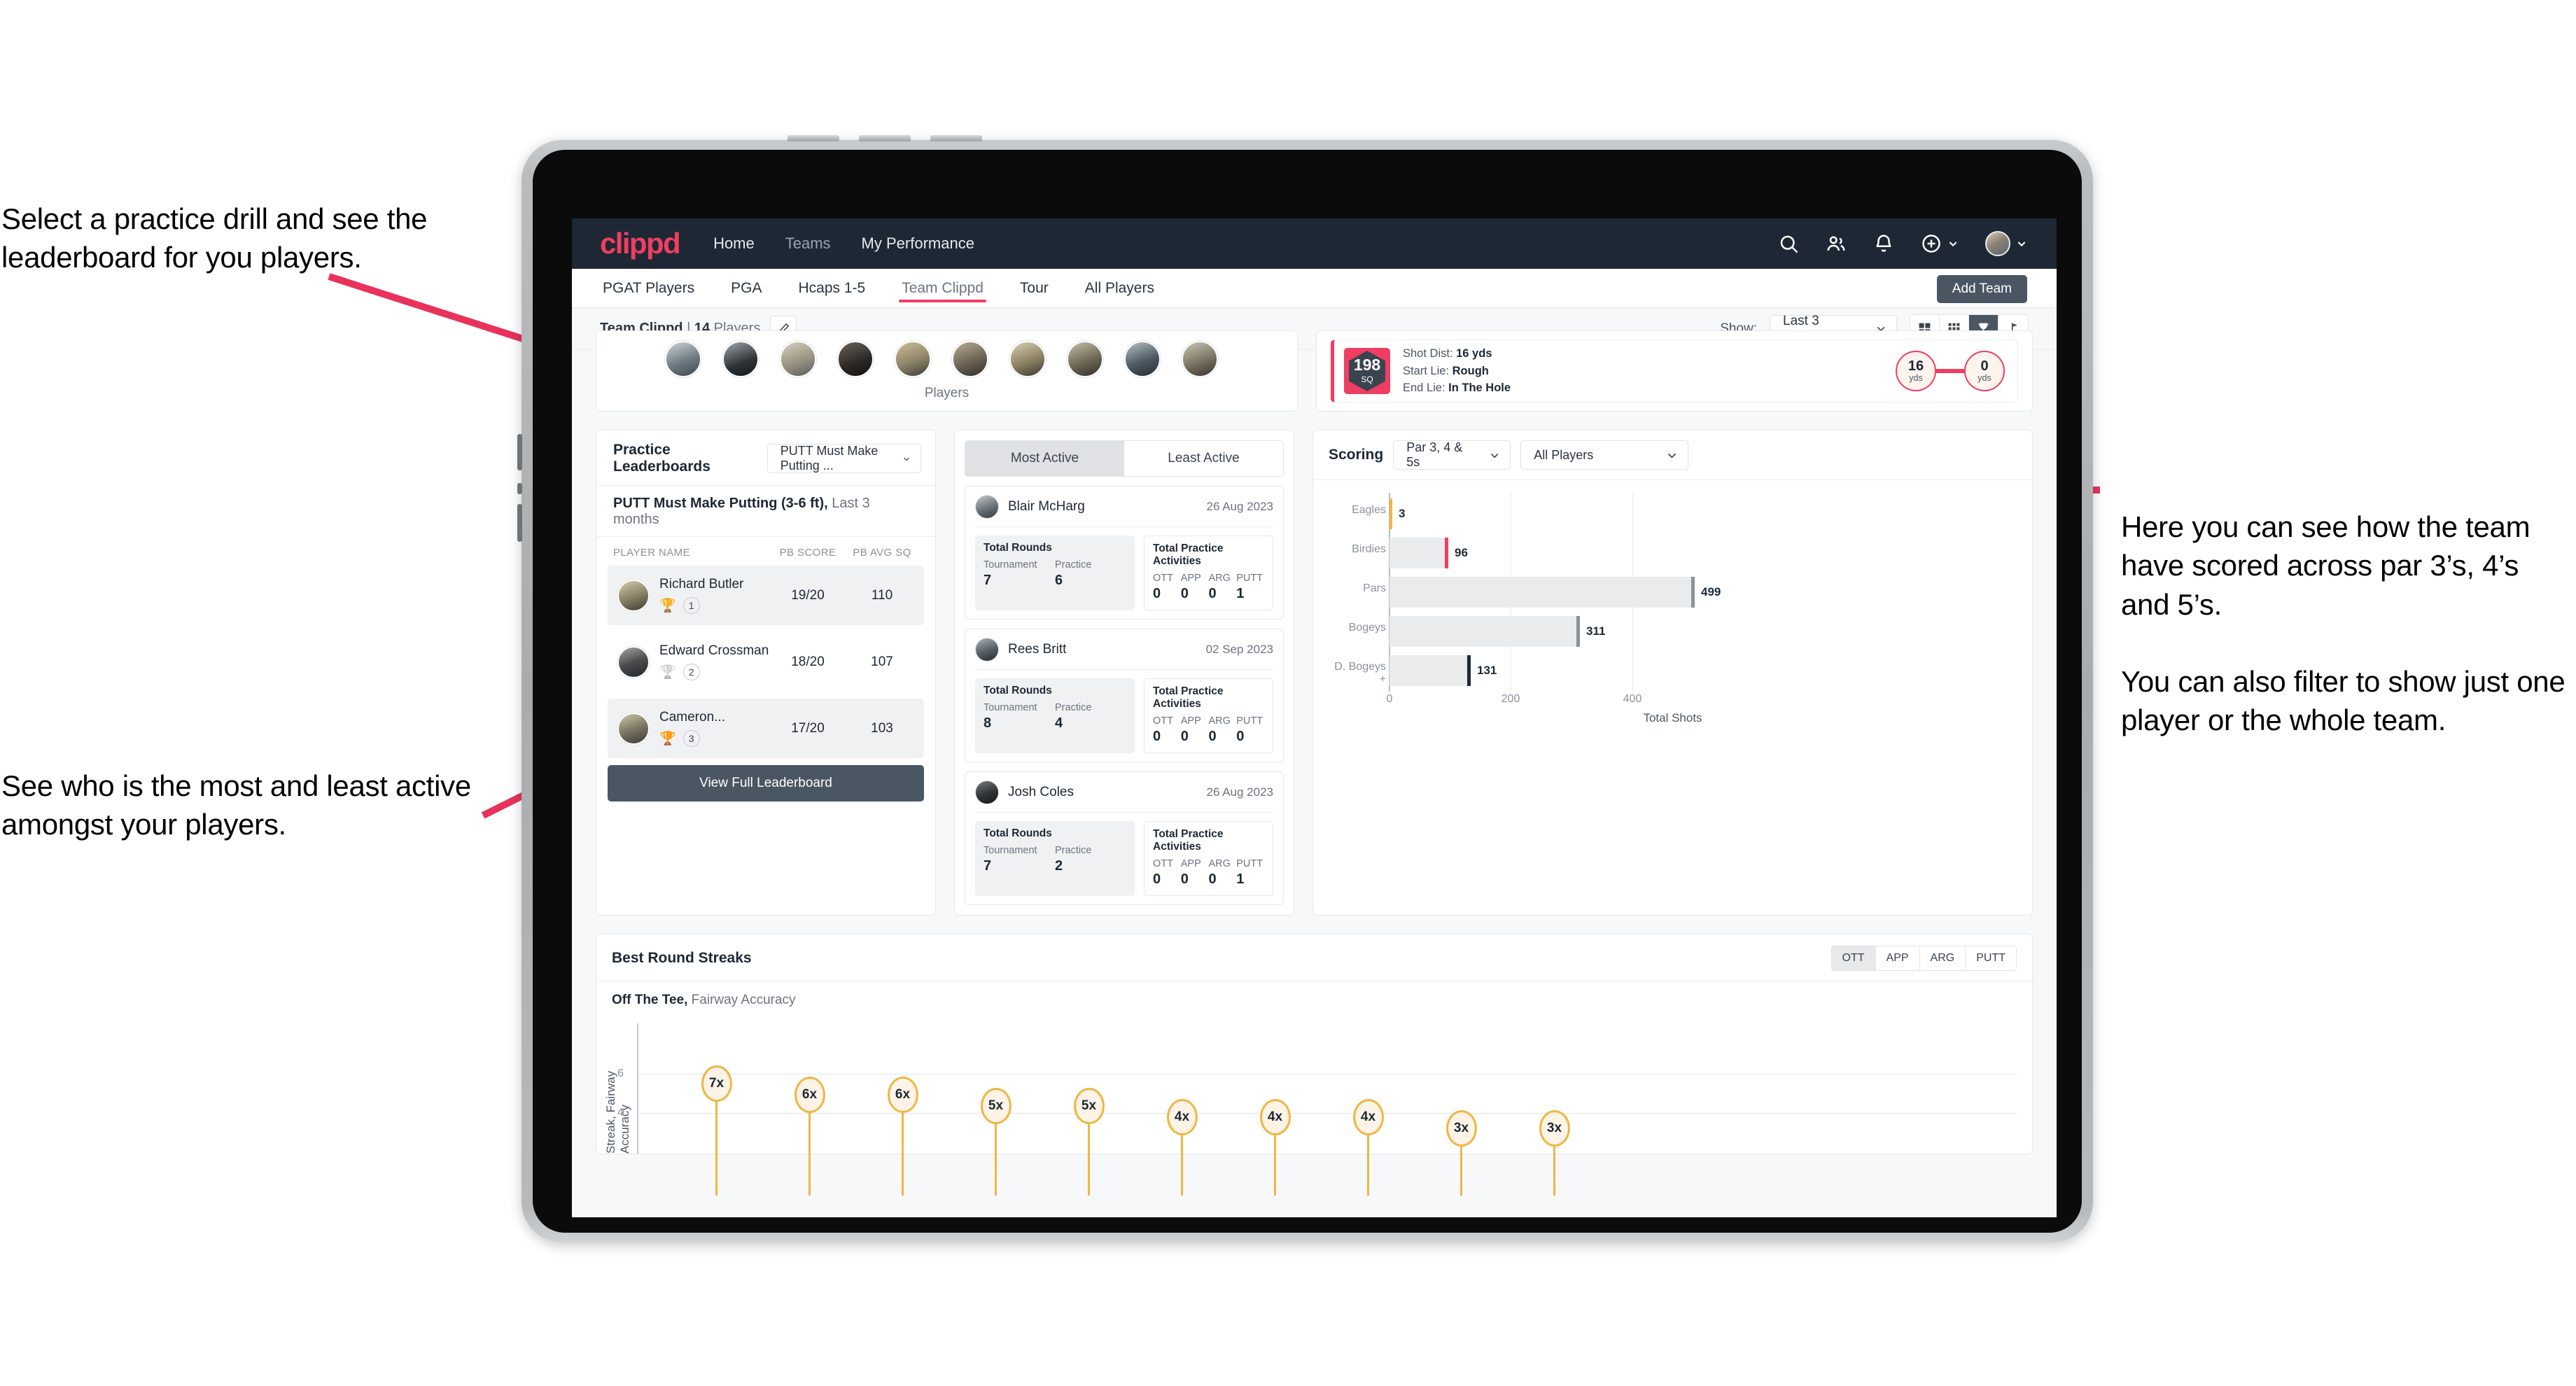  I want to click on nav-link-teams: Teams, so click(808, 243).